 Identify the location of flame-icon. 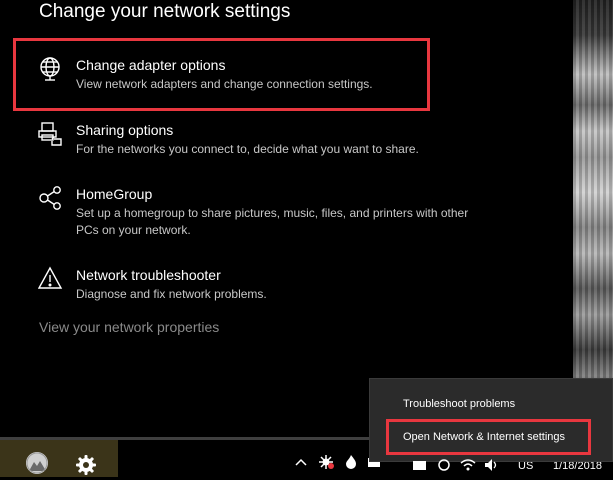
(351, 462).